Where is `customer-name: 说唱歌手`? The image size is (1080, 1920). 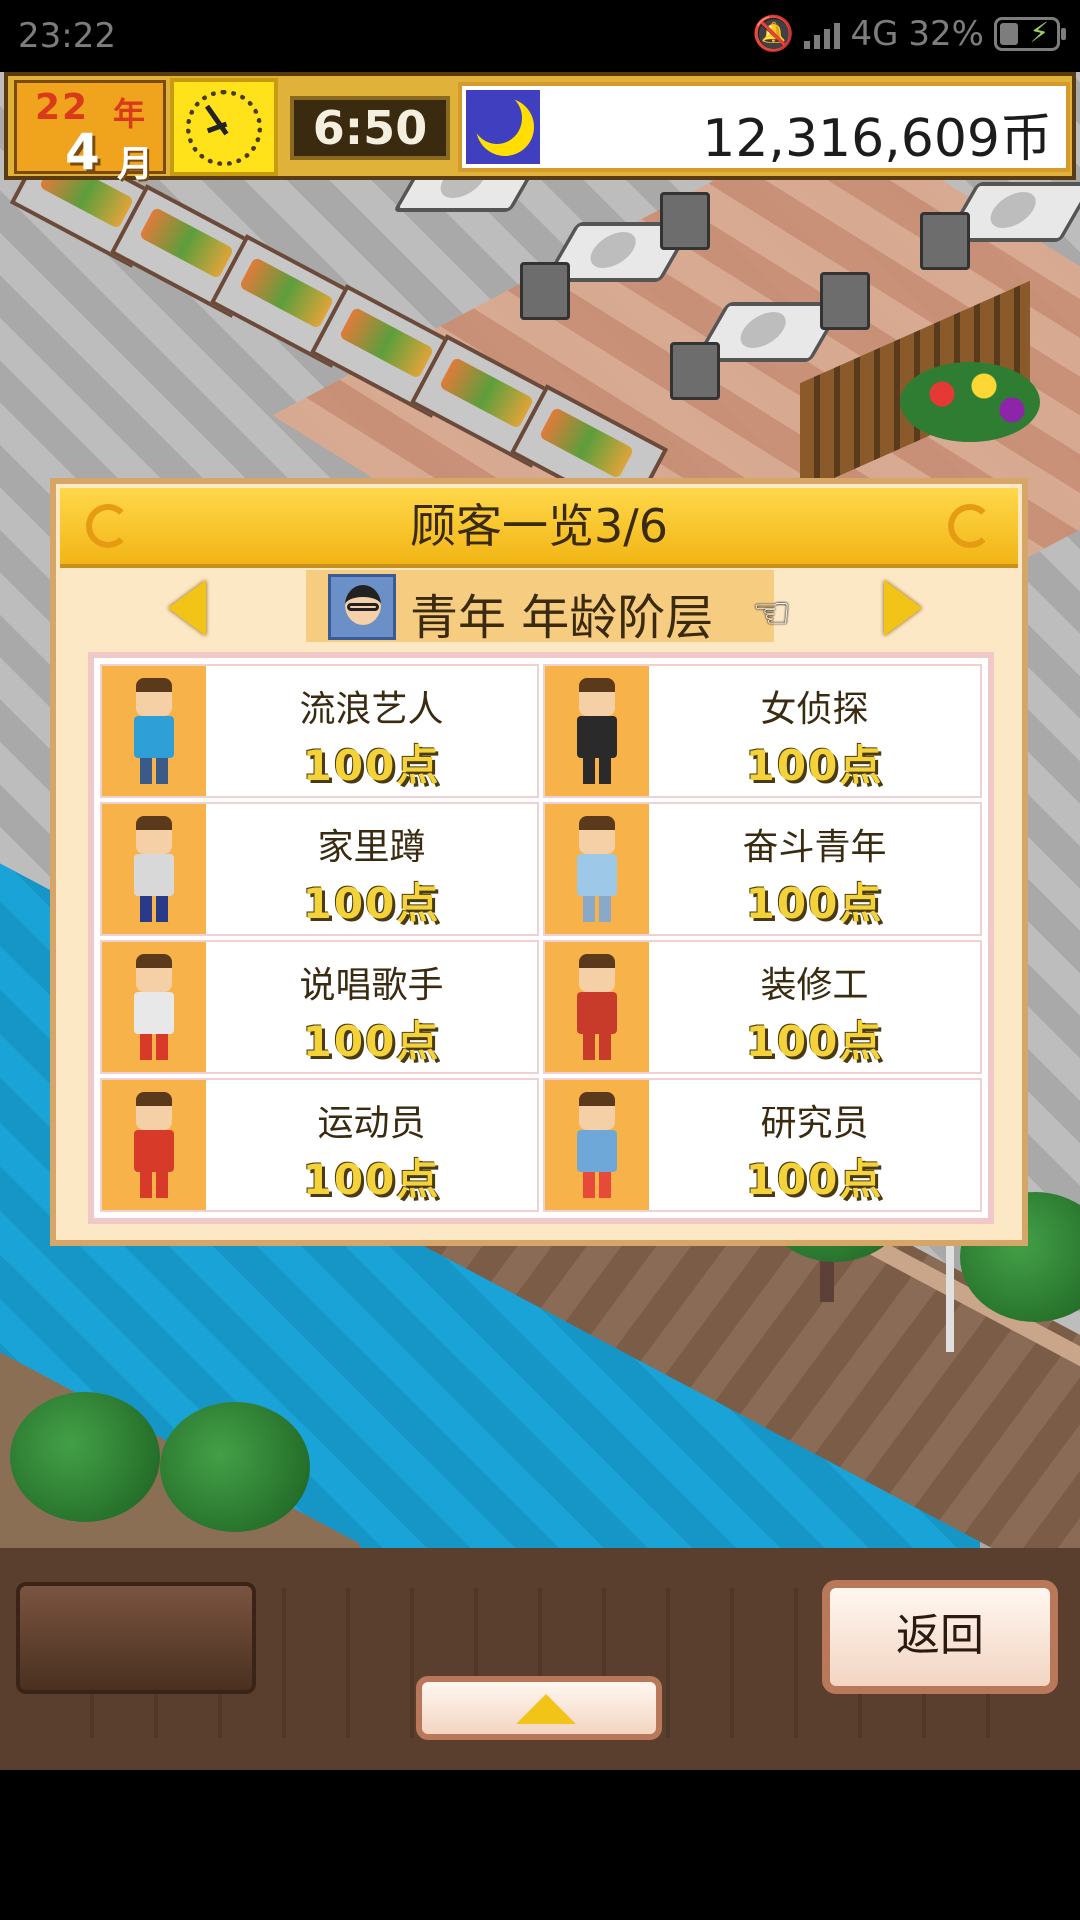 customer-name: 说唱歌手 is located at coordinates (371, 985).